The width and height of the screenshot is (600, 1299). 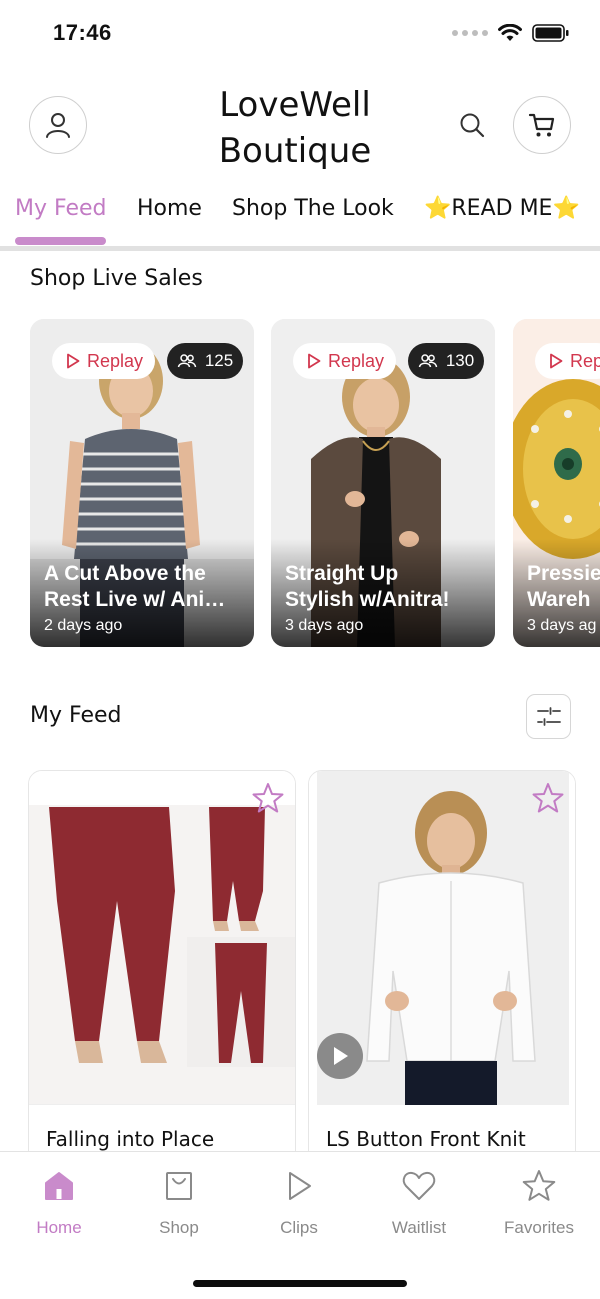 What do you see at coordinates (179, 1203) in the screenshot?
I see `nav-shop: Shop` at bounding box center [179, 1203].